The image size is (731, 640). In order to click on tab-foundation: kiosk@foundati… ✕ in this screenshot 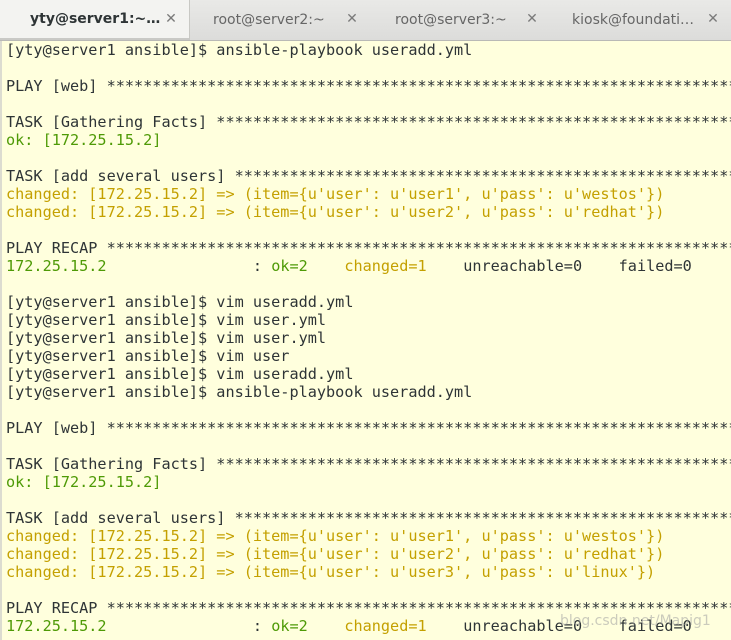, I will do `click(640, 20)`.